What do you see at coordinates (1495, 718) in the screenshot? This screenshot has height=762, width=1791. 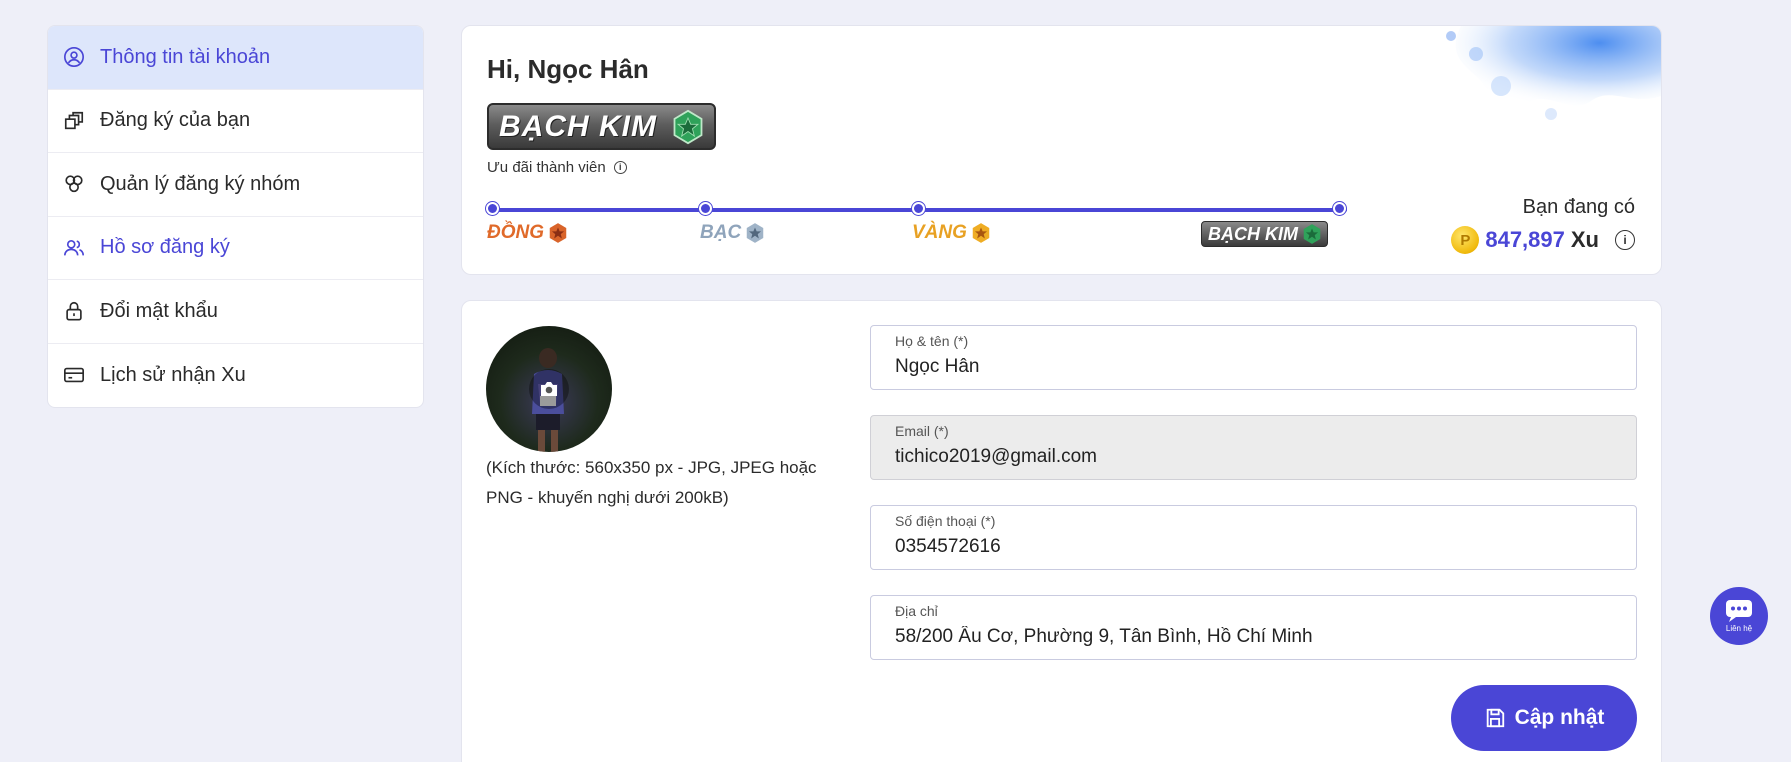 I see `save-icon` at bounding box center [1495, 718].